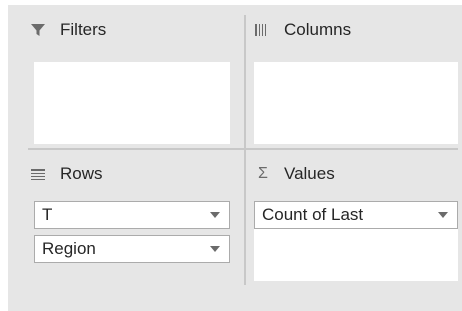 The width and height of the screenshot is (462, 311). Describe the element at coordinates (132, 103) in the screenshot. I see `filters-drop-zone` at that location.